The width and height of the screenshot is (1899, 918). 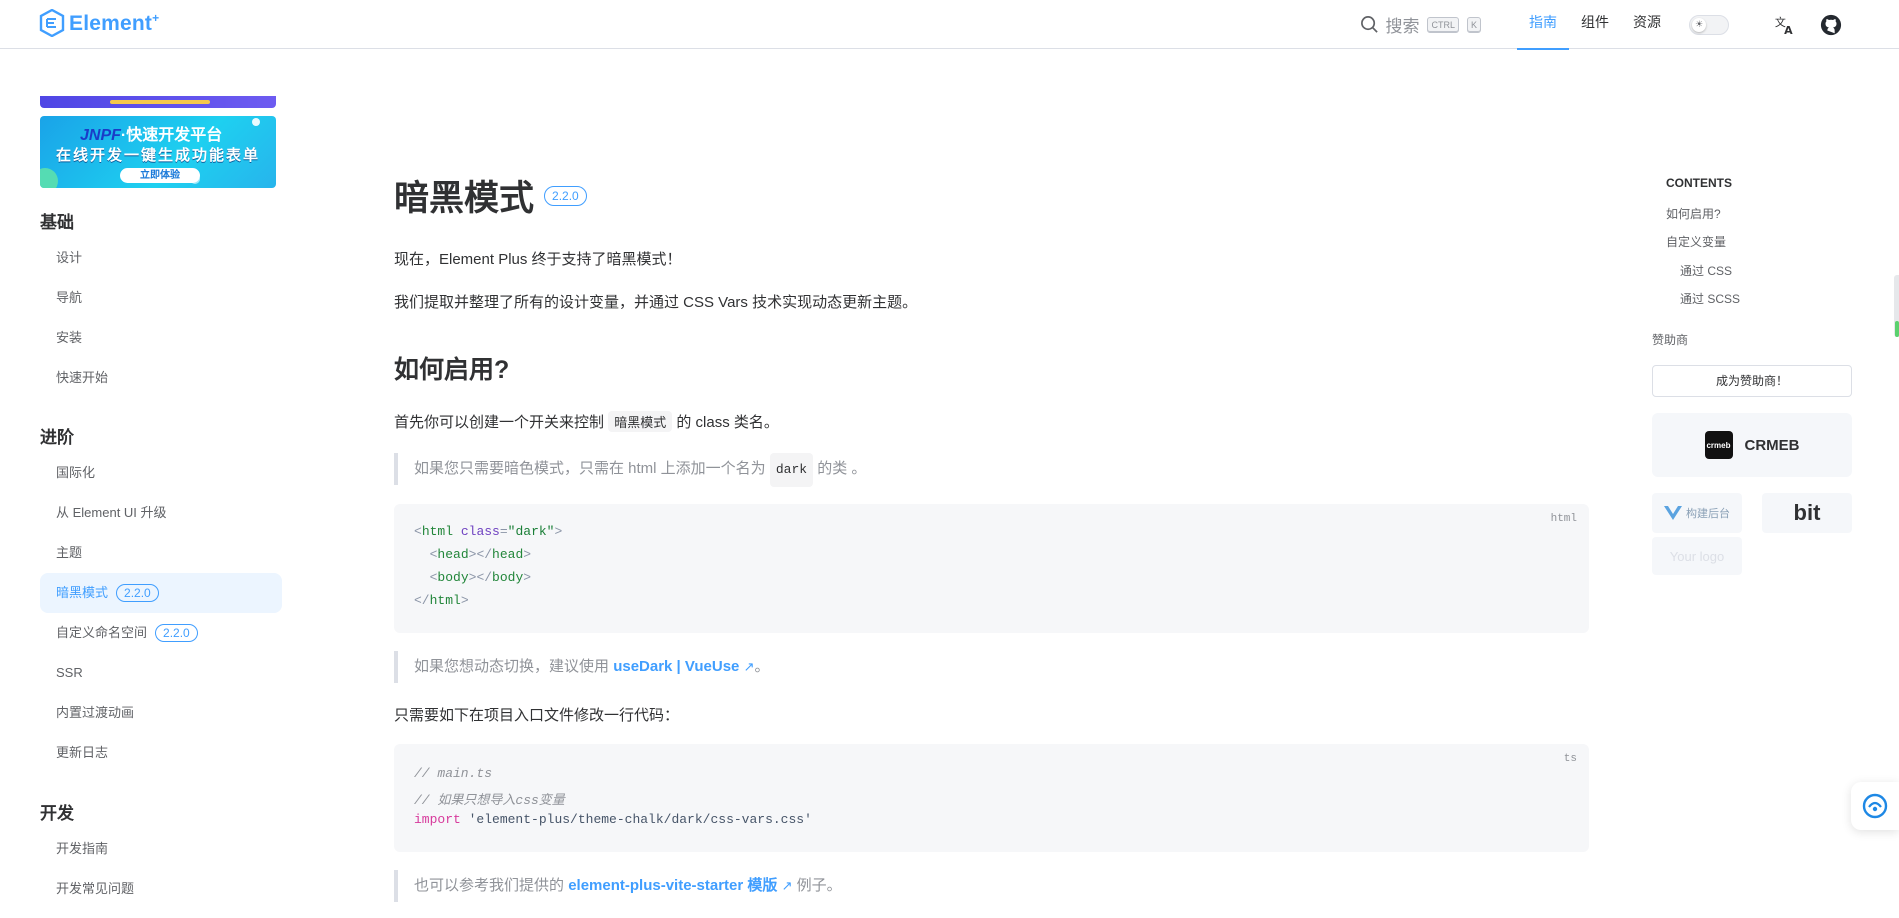 What do you see at coordinates (1370, 24) in the screenshot?
I see `search-icon` at bounding box center [1370, 24].